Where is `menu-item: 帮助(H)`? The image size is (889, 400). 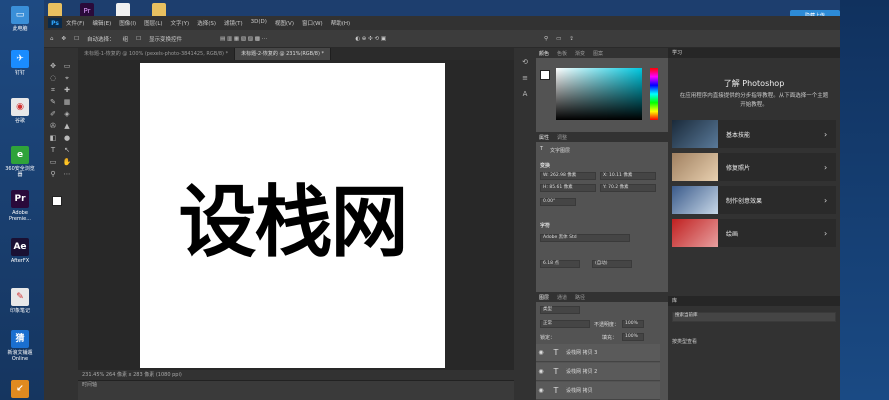
menu-item: 帮助(H) is located at coordinates (340, 23).